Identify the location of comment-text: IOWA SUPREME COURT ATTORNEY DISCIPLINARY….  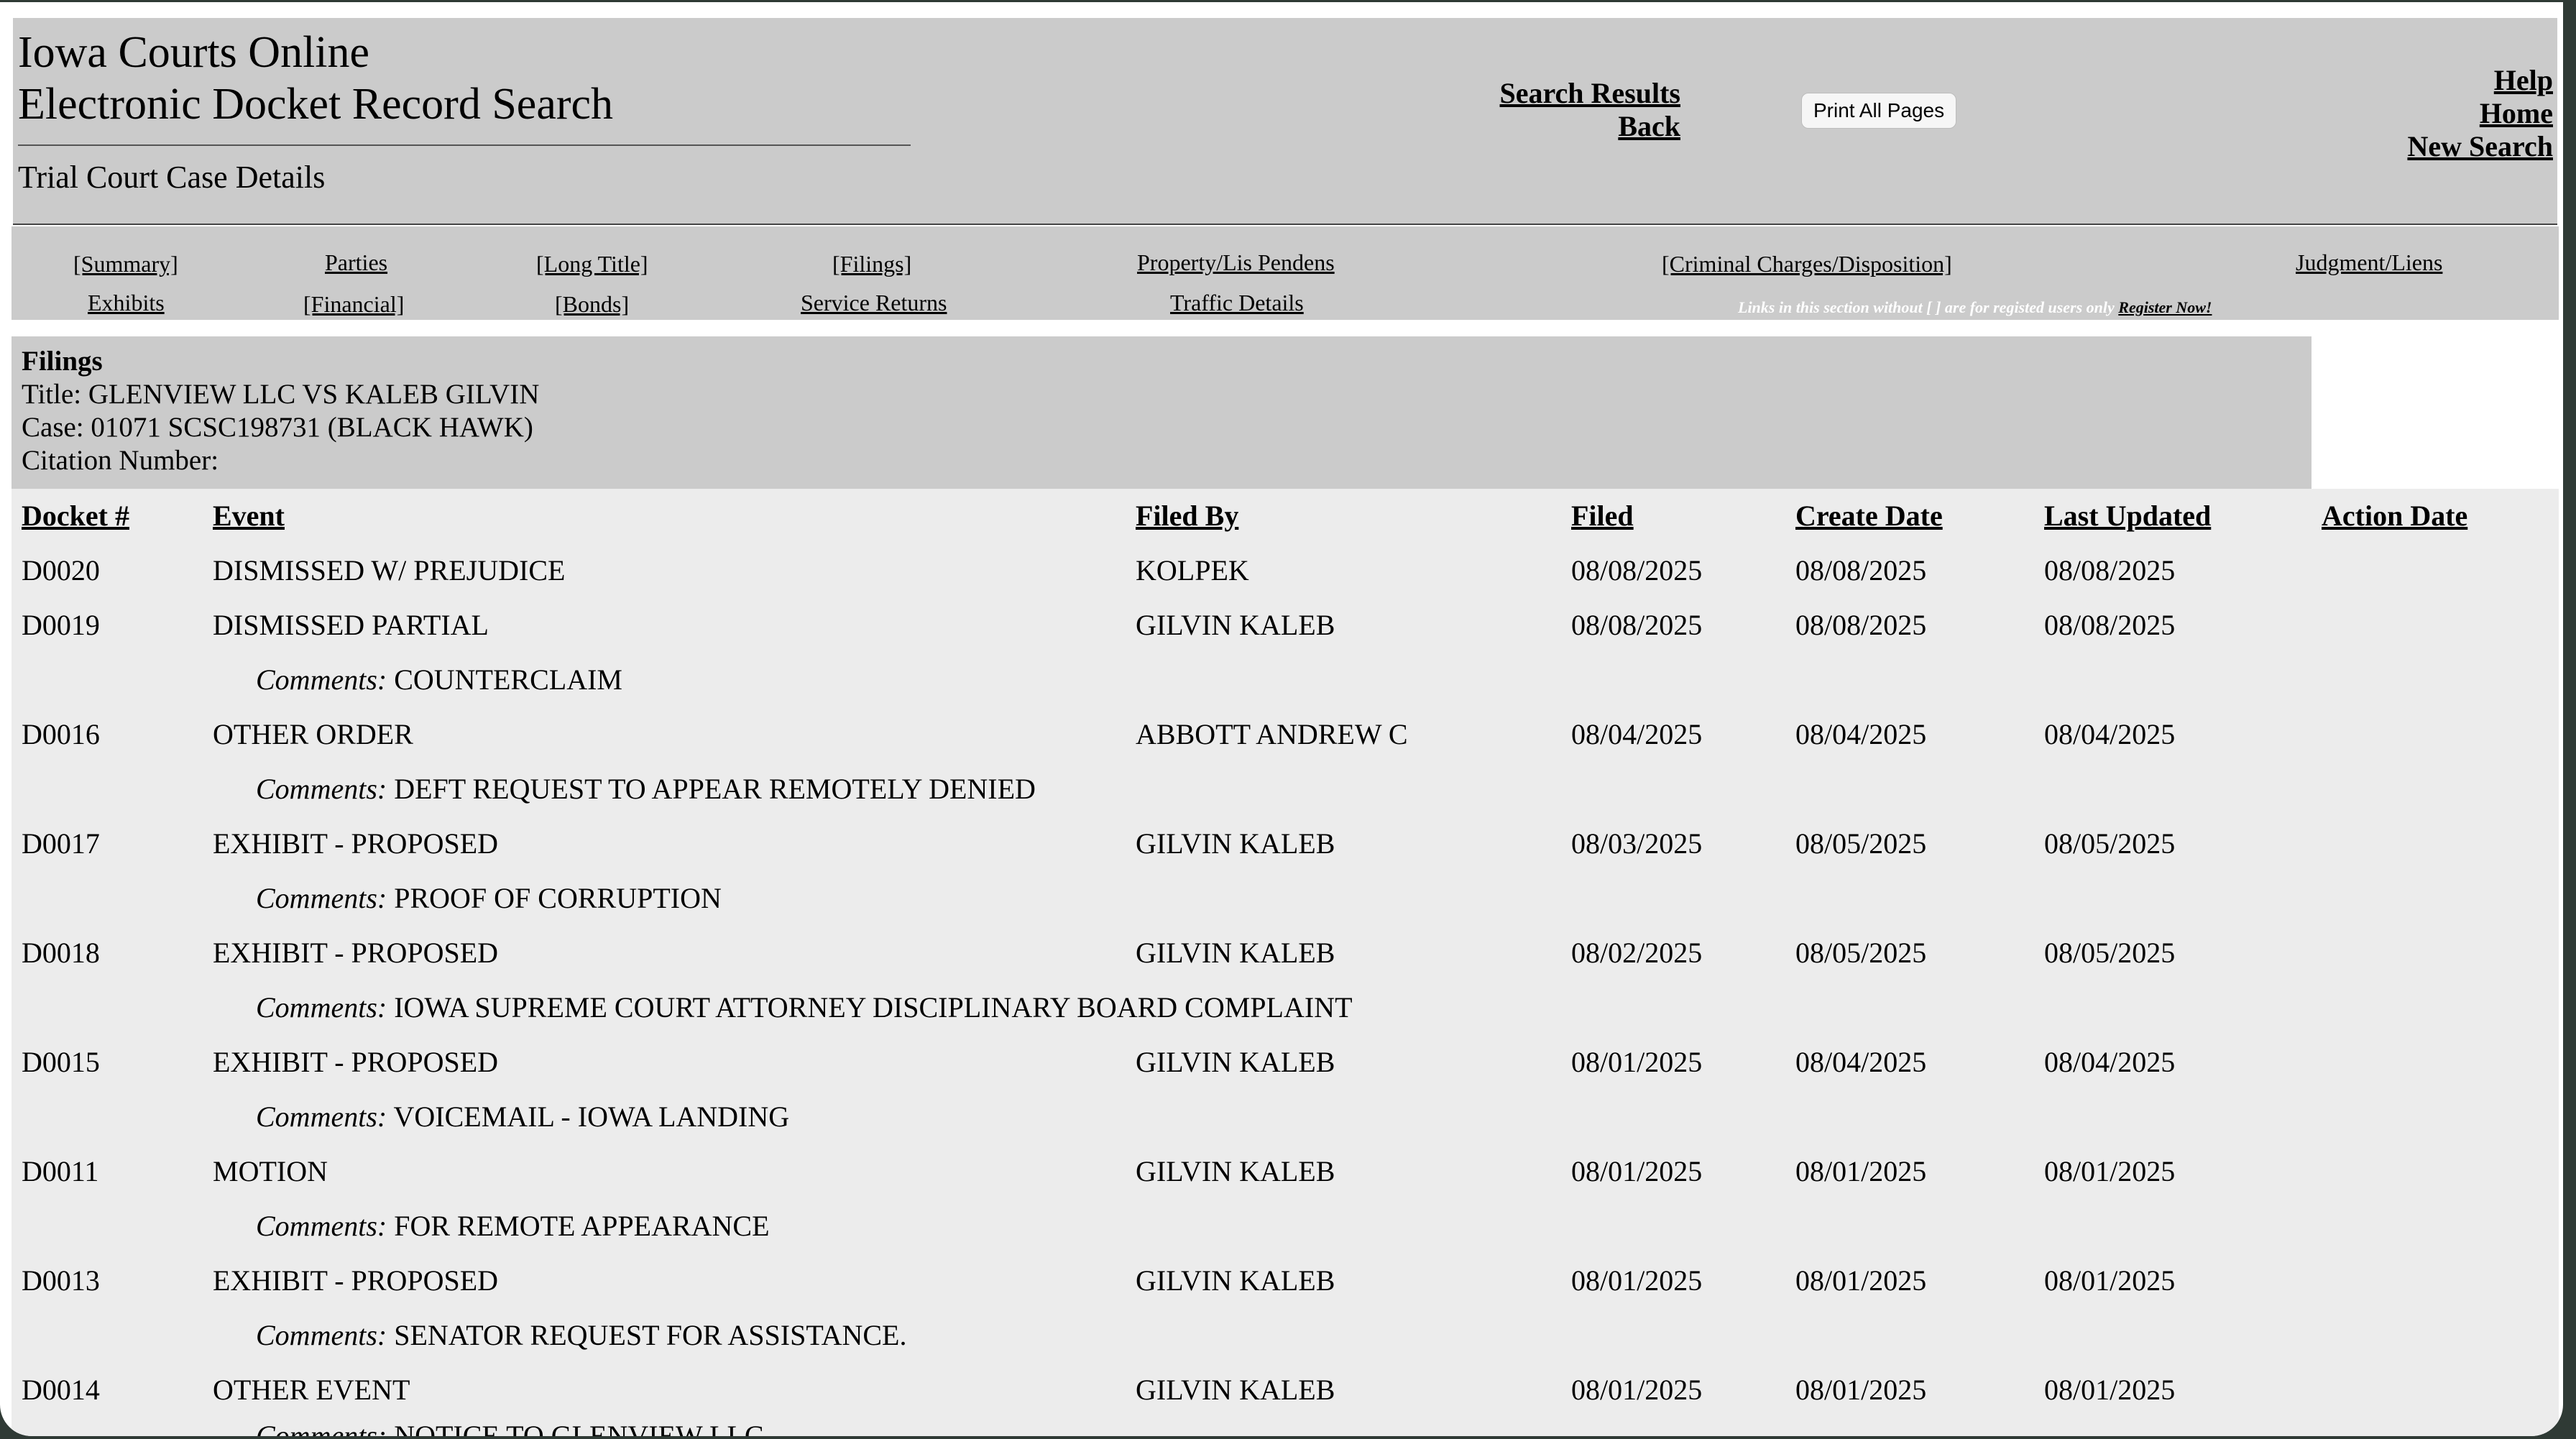
(873, 1008).